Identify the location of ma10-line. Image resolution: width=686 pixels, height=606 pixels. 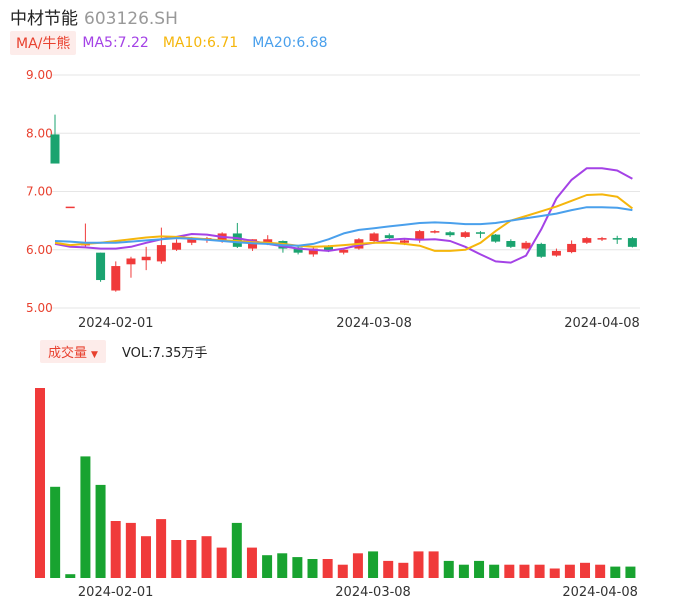
(344, 222).